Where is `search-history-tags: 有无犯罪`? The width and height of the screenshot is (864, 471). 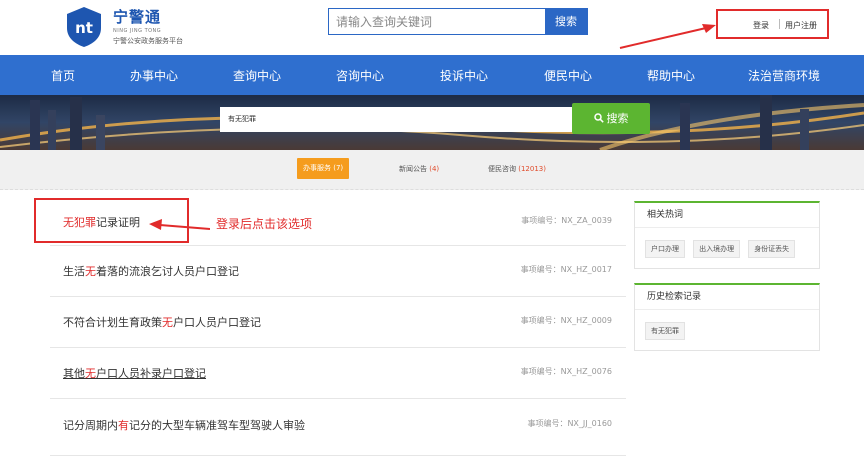 search-history-tags: 有无犯罪 is located at coordinates (727, 329).